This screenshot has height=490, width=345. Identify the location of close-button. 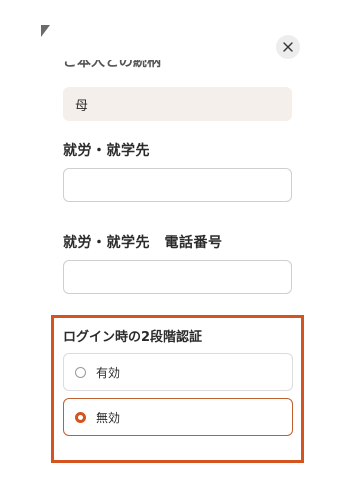
(288, 47).